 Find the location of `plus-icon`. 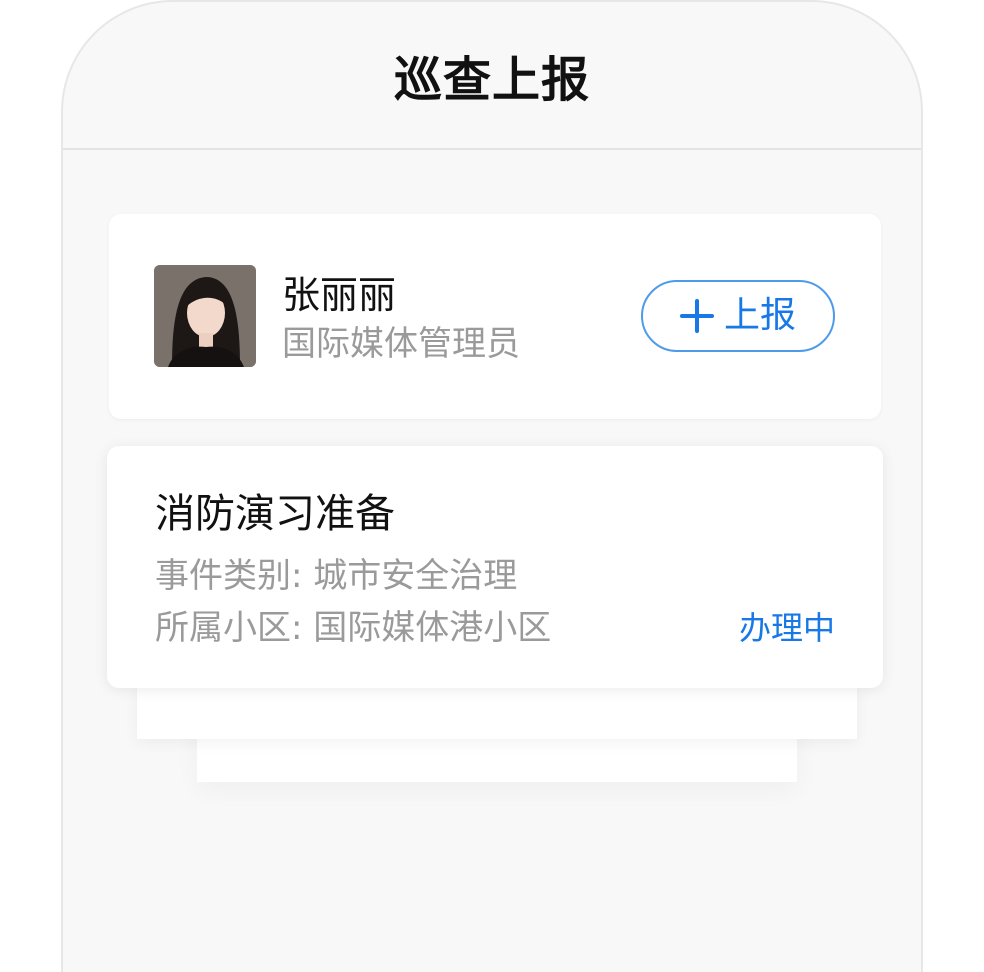

plus-icon is located at coordinates (696, 316).